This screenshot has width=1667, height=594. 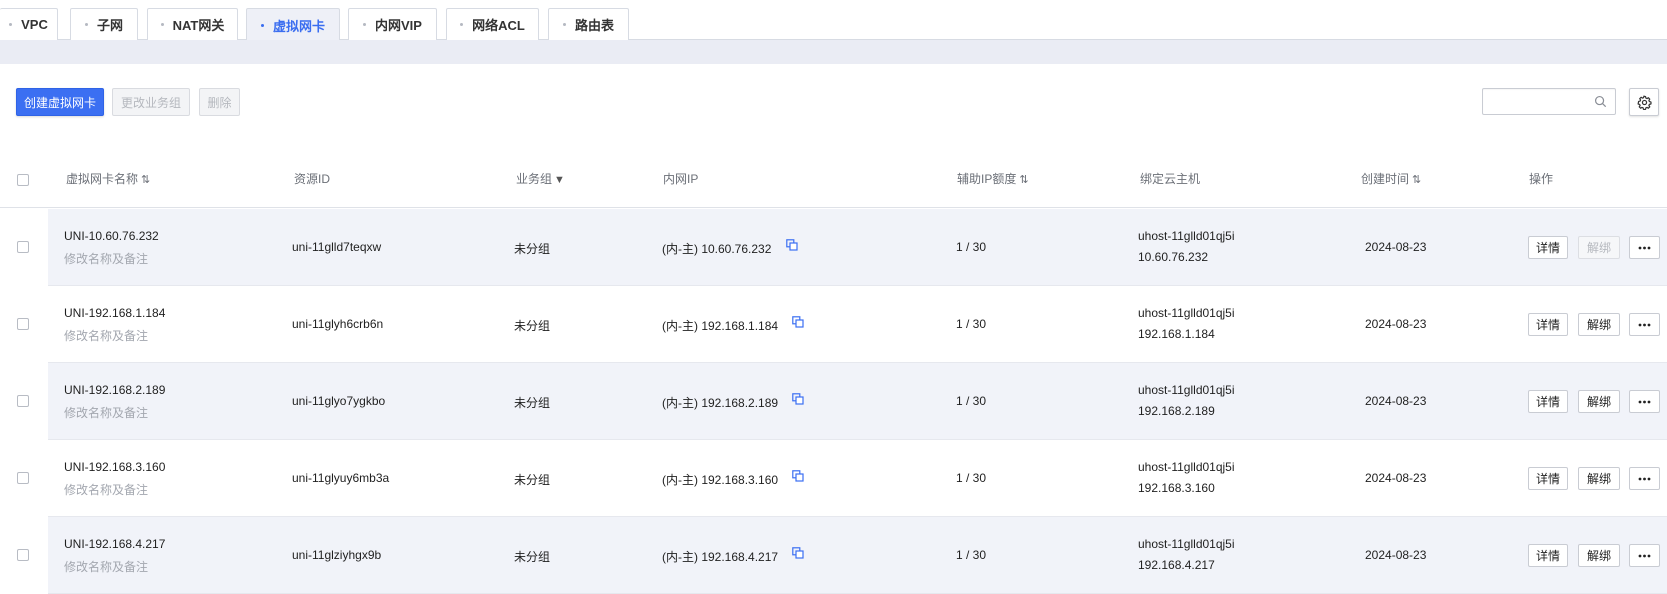 I want to click on settings-button, so click(x=1644, y=102).